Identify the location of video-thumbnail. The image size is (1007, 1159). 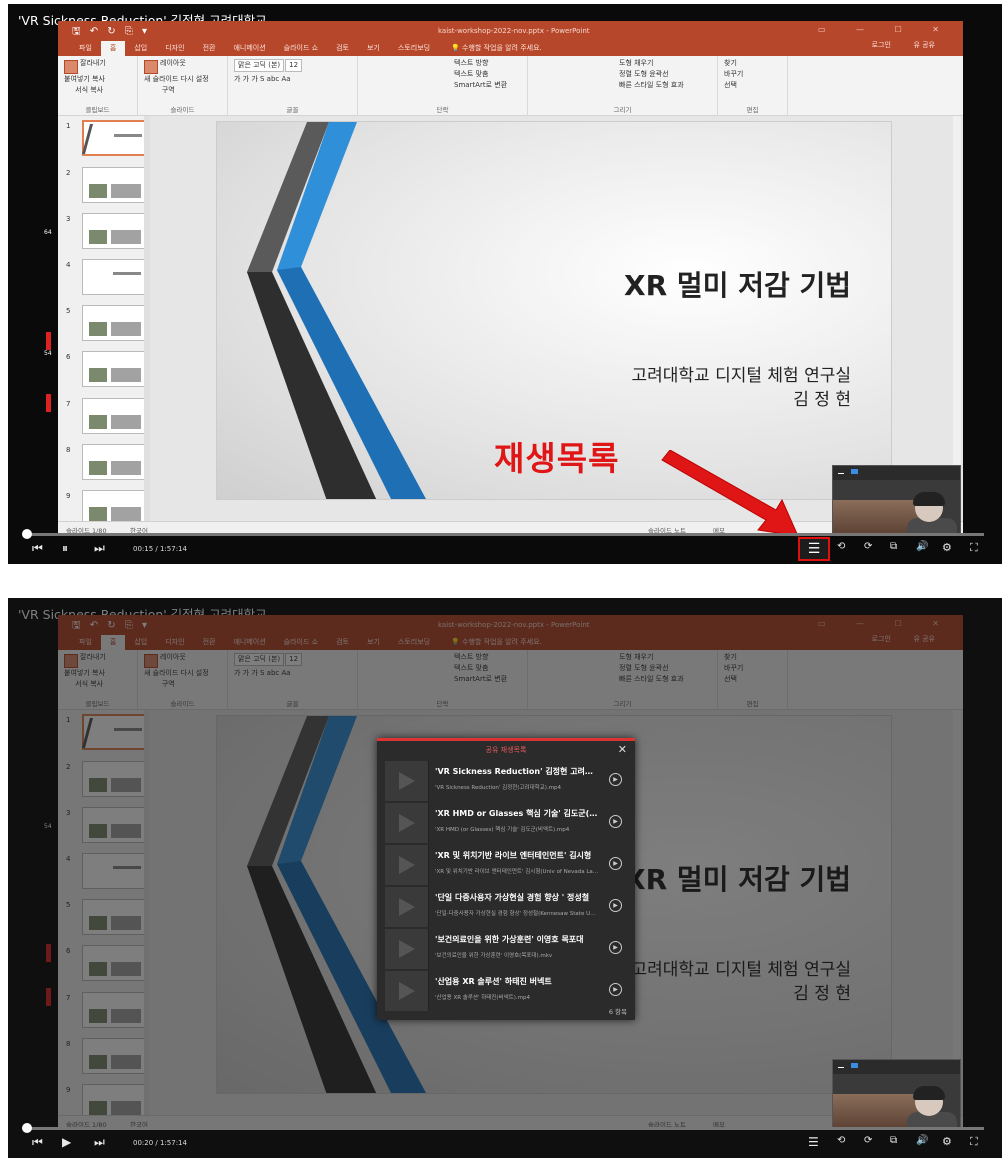
(407, 823).